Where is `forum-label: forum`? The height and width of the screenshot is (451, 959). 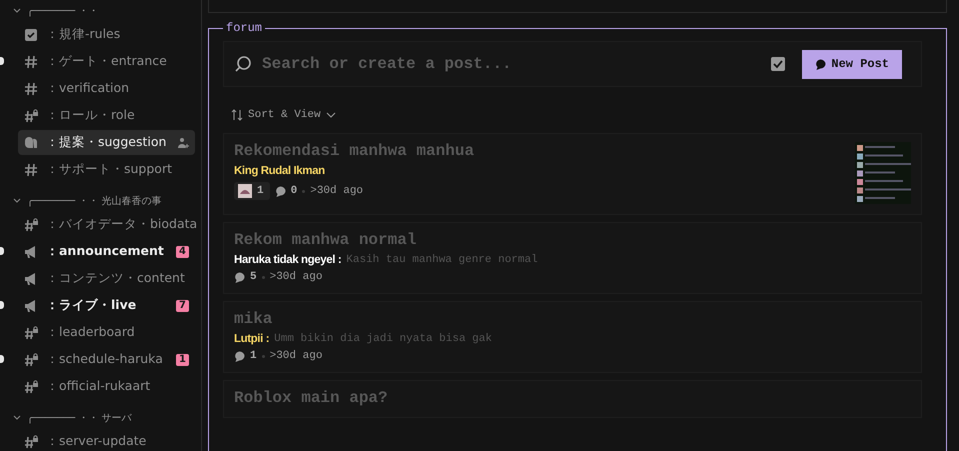 forum-label: forum is located at coordinates (244, 28).